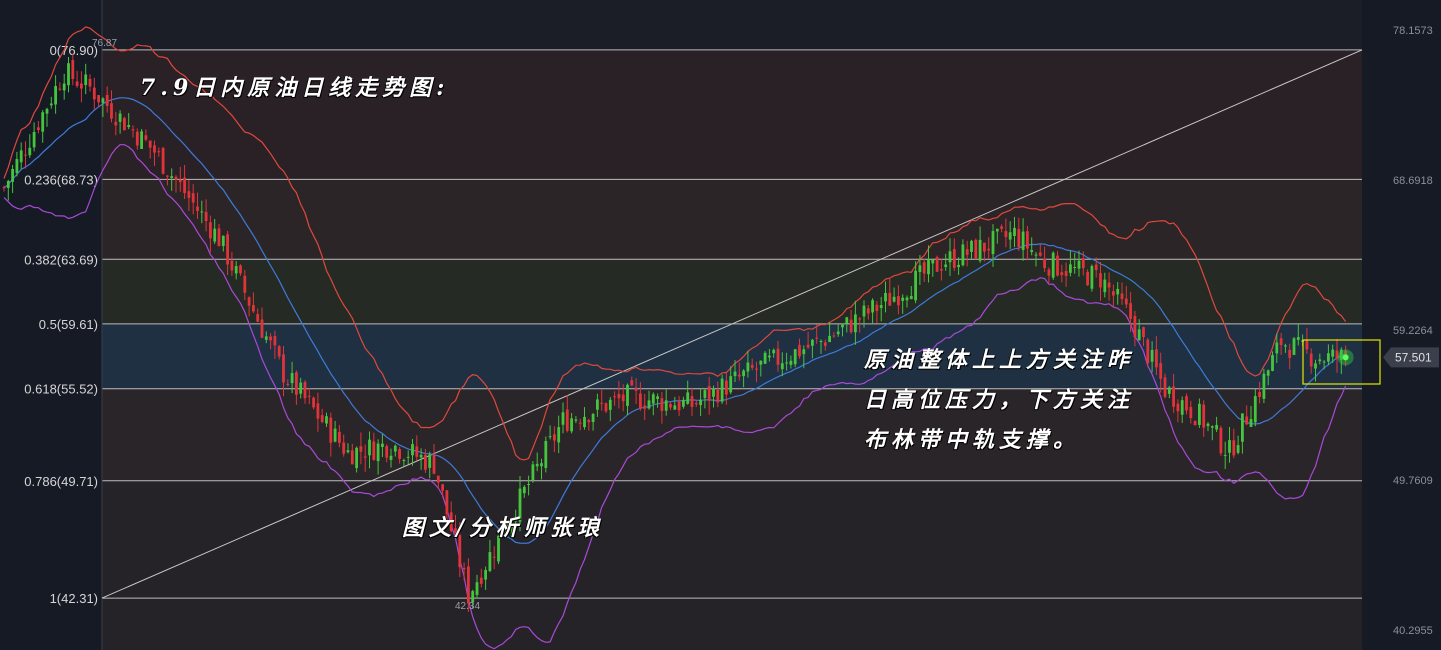 The height and width of the screenshot is (650, 1441). What do you see at coordinates (61, 481) in the screenshot?
I see `fib-label: 0.786(49.71)` at bounding box center [61, 481].